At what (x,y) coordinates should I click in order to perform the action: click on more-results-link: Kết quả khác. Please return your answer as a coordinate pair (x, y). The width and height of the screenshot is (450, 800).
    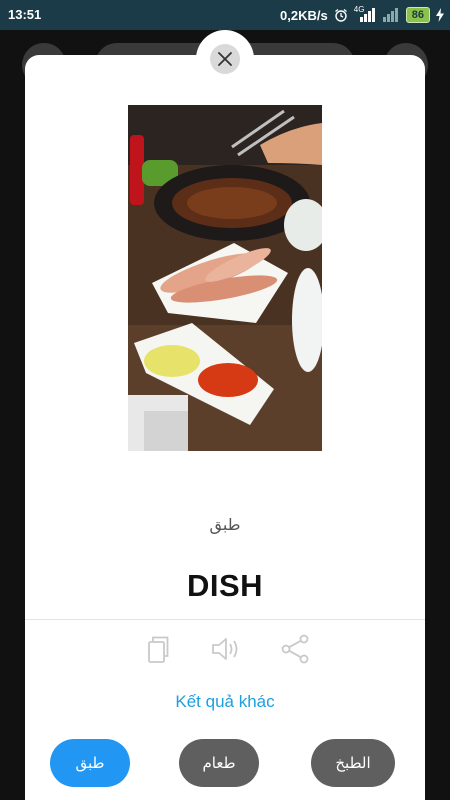
    Looking at the image, I should click on (225, 702).